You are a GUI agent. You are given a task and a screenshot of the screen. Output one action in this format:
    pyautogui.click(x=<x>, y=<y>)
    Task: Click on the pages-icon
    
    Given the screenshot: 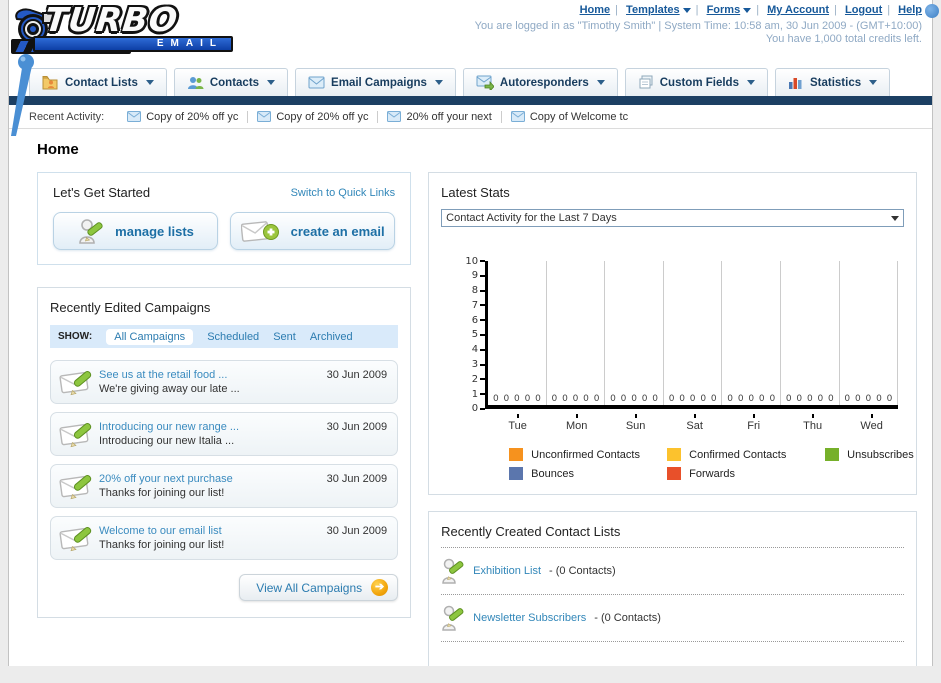 What is the action you would take?
    pyautogui.click(x=646, y=82)
    